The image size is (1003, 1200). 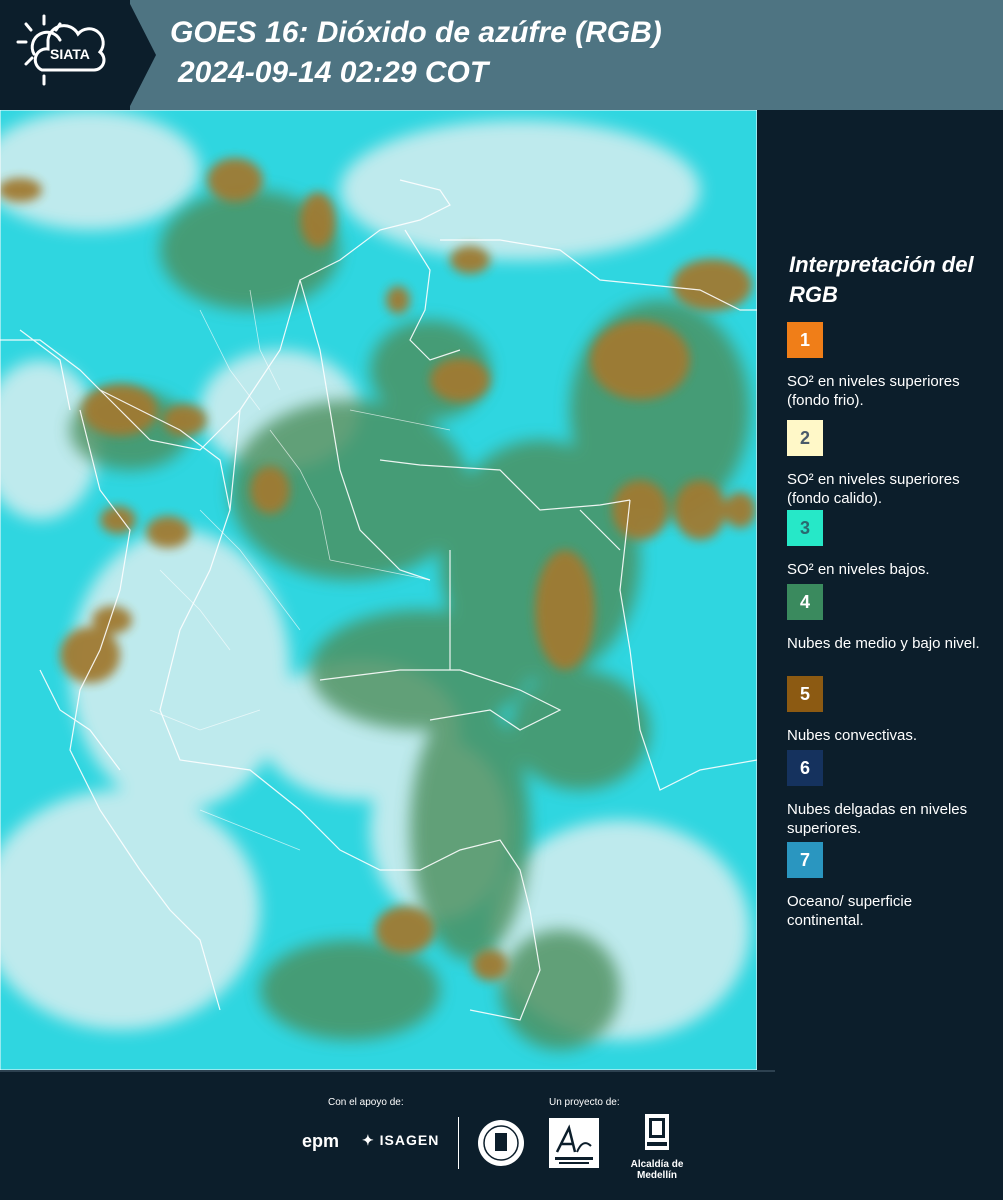 What do you see at coordinates (889, 544) in the screenshot?
I see `legend-item-3: 3 SO² en niveles bajos.` at bounding box center [889, 544].